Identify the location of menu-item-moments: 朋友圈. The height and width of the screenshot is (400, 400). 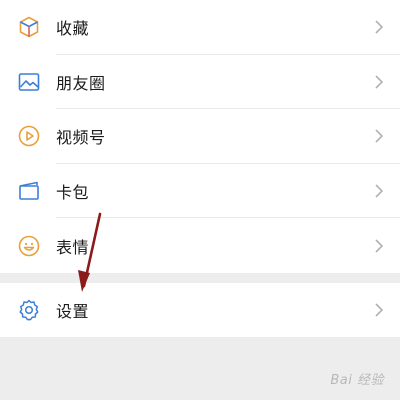
(200, 82).